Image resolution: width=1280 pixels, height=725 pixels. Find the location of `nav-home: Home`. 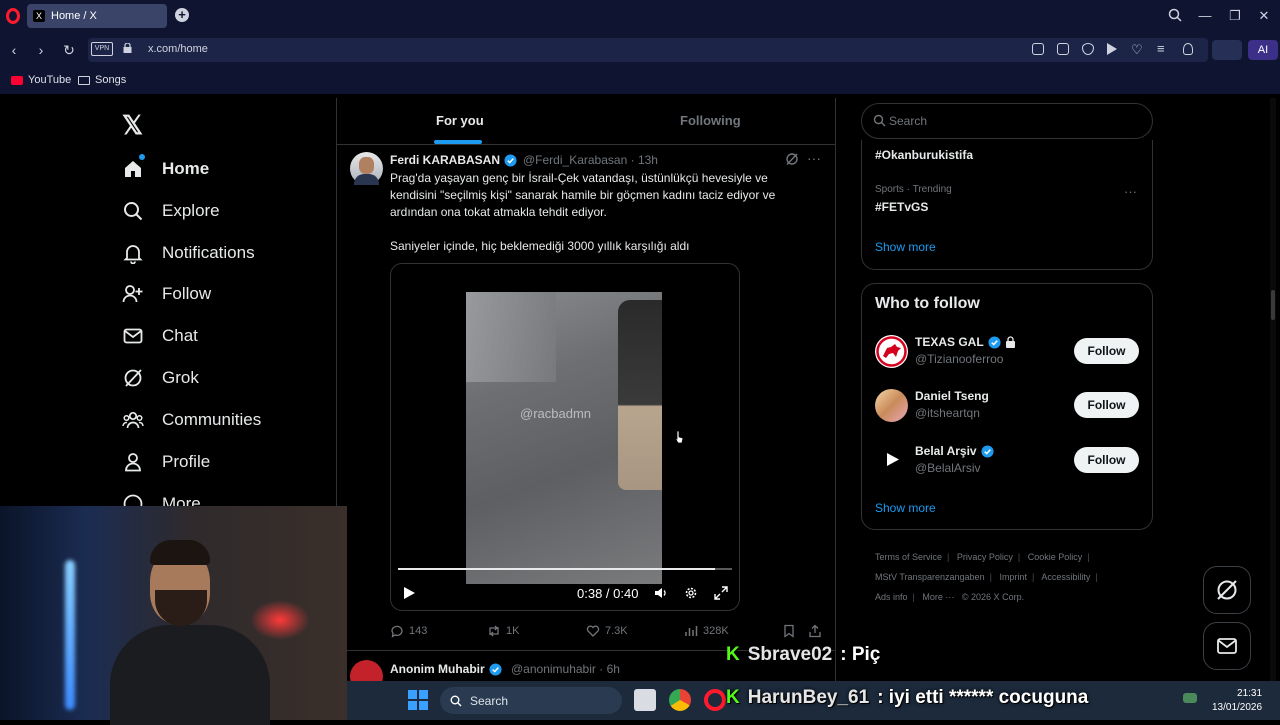

nav-home: Home is located at coordinates (165, 169).